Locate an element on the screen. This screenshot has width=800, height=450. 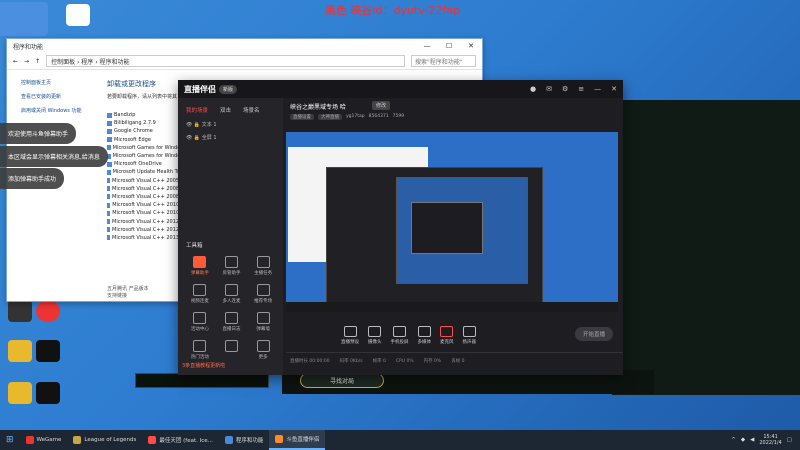
tool-hot: 热门活动 is located at coordinates (200, 350).